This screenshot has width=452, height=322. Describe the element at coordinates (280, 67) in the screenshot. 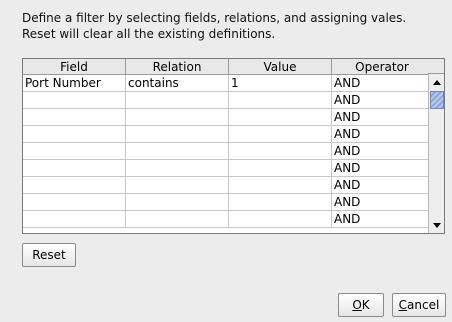

I see `column-header-value: Value` at that location.